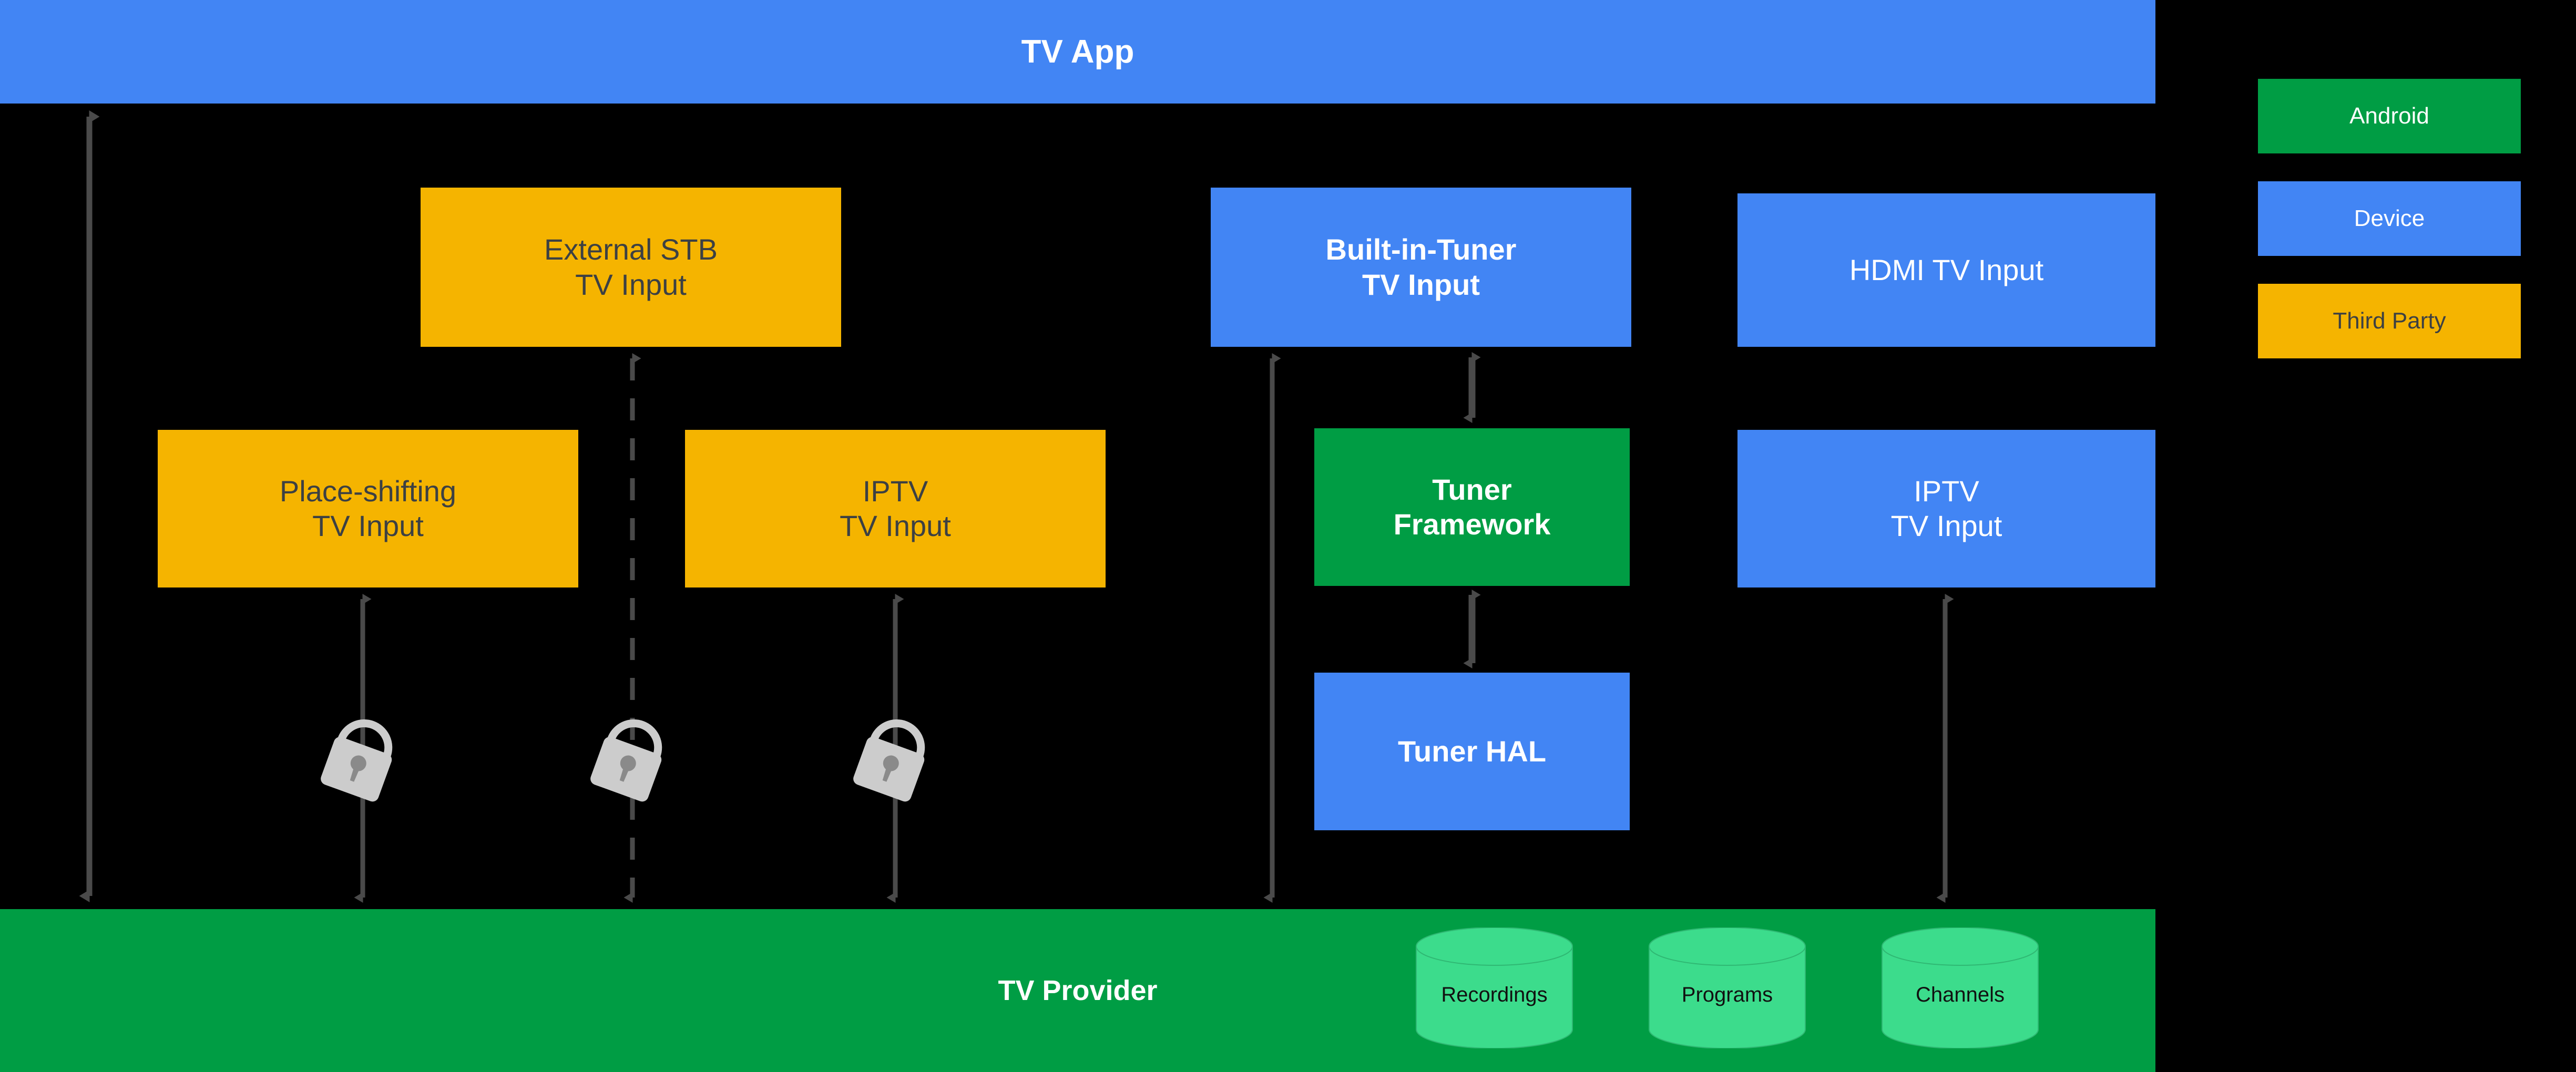  I want to click on database-recordings: Recordings, so click(1494, 988).